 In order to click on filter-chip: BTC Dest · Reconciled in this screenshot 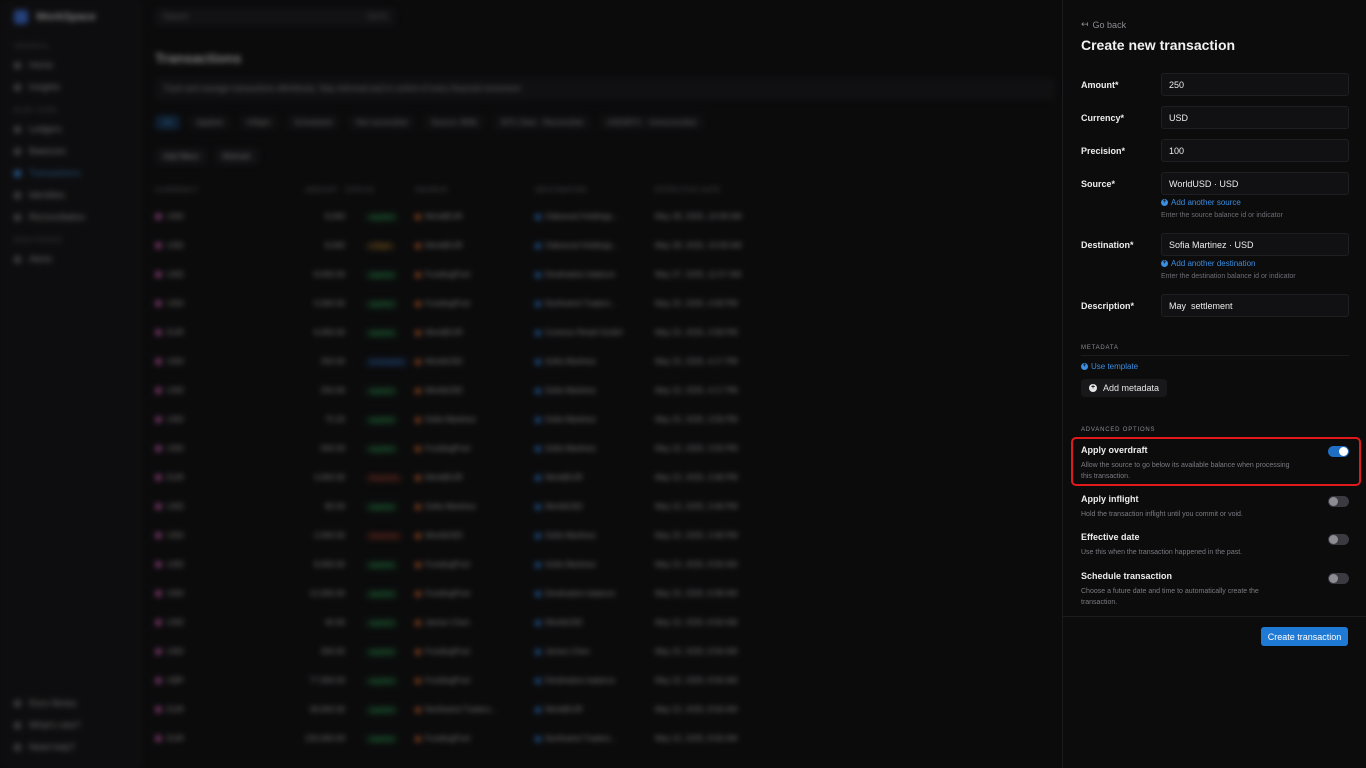, I will do `click(542, 122)`.